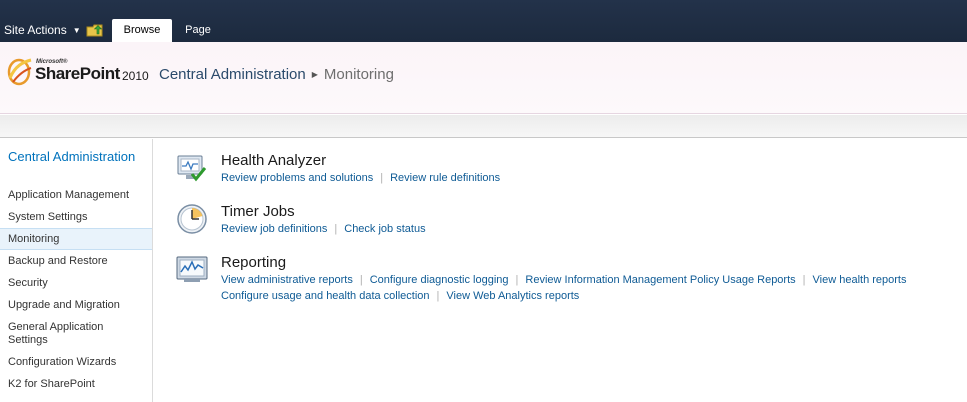 This screenshot has height=402, width=967. I want to click on sharepoint-logo: Microsoft® SharePoint 2010, so click(78, 71).